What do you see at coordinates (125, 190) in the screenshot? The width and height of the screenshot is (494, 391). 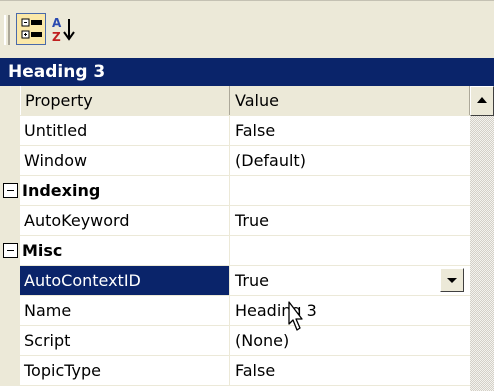 I see `category-name: Indexing` at bounding box center [125, 190].